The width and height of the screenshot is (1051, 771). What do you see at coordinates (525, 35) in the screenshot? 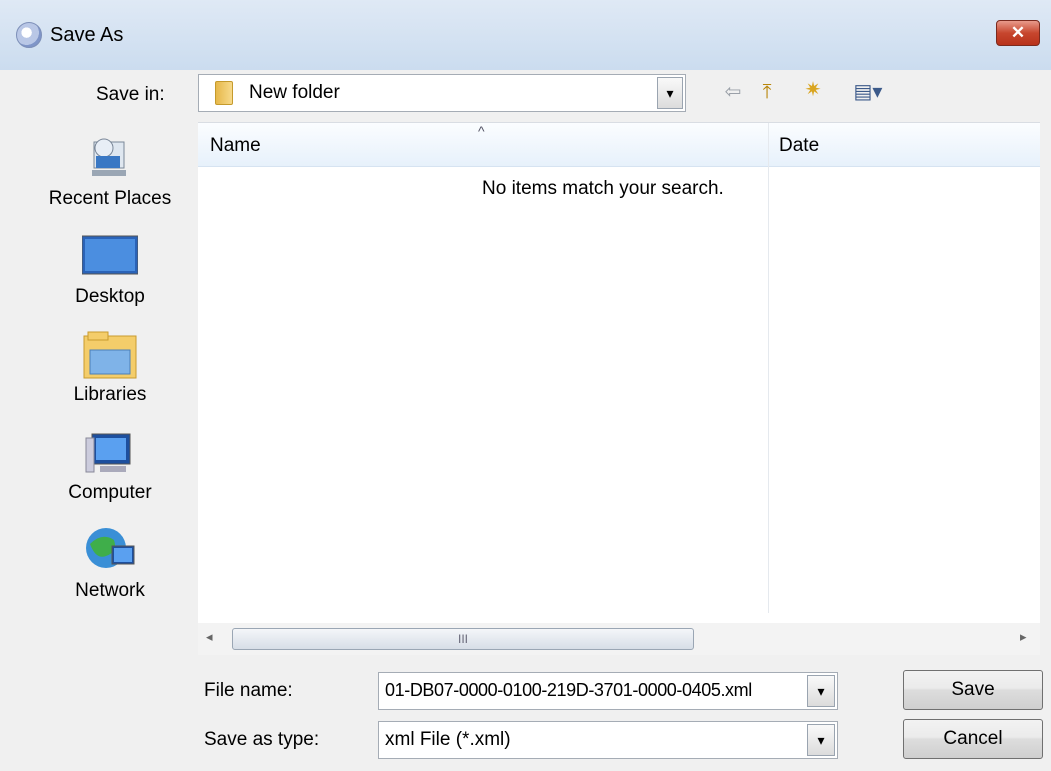
I see `title-bar: Save As ✕` at bounding box center [525, 35].